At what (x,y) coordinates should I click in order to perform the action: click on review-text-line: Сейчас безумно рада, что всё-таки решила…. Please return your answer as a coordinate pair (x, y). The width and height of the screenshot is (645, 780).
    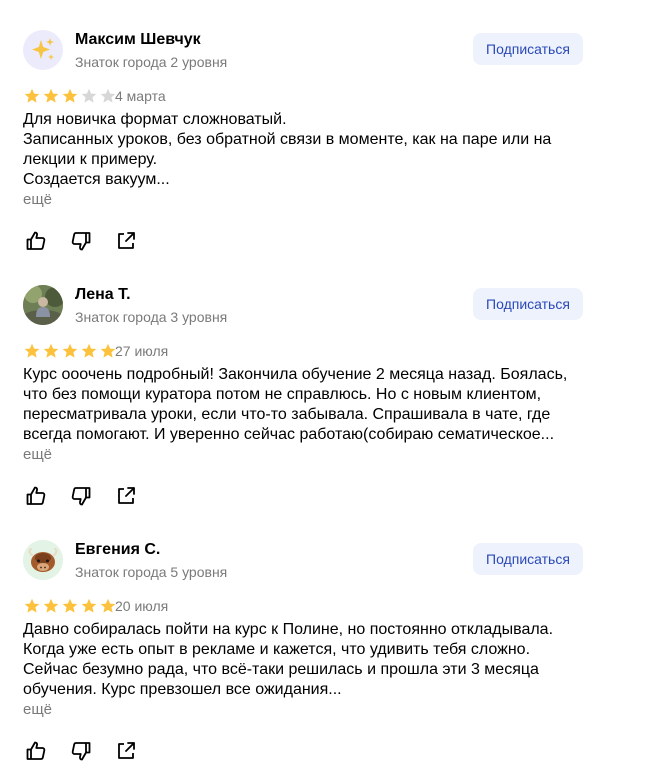
    Looking at the image, I should click on (281, 669).